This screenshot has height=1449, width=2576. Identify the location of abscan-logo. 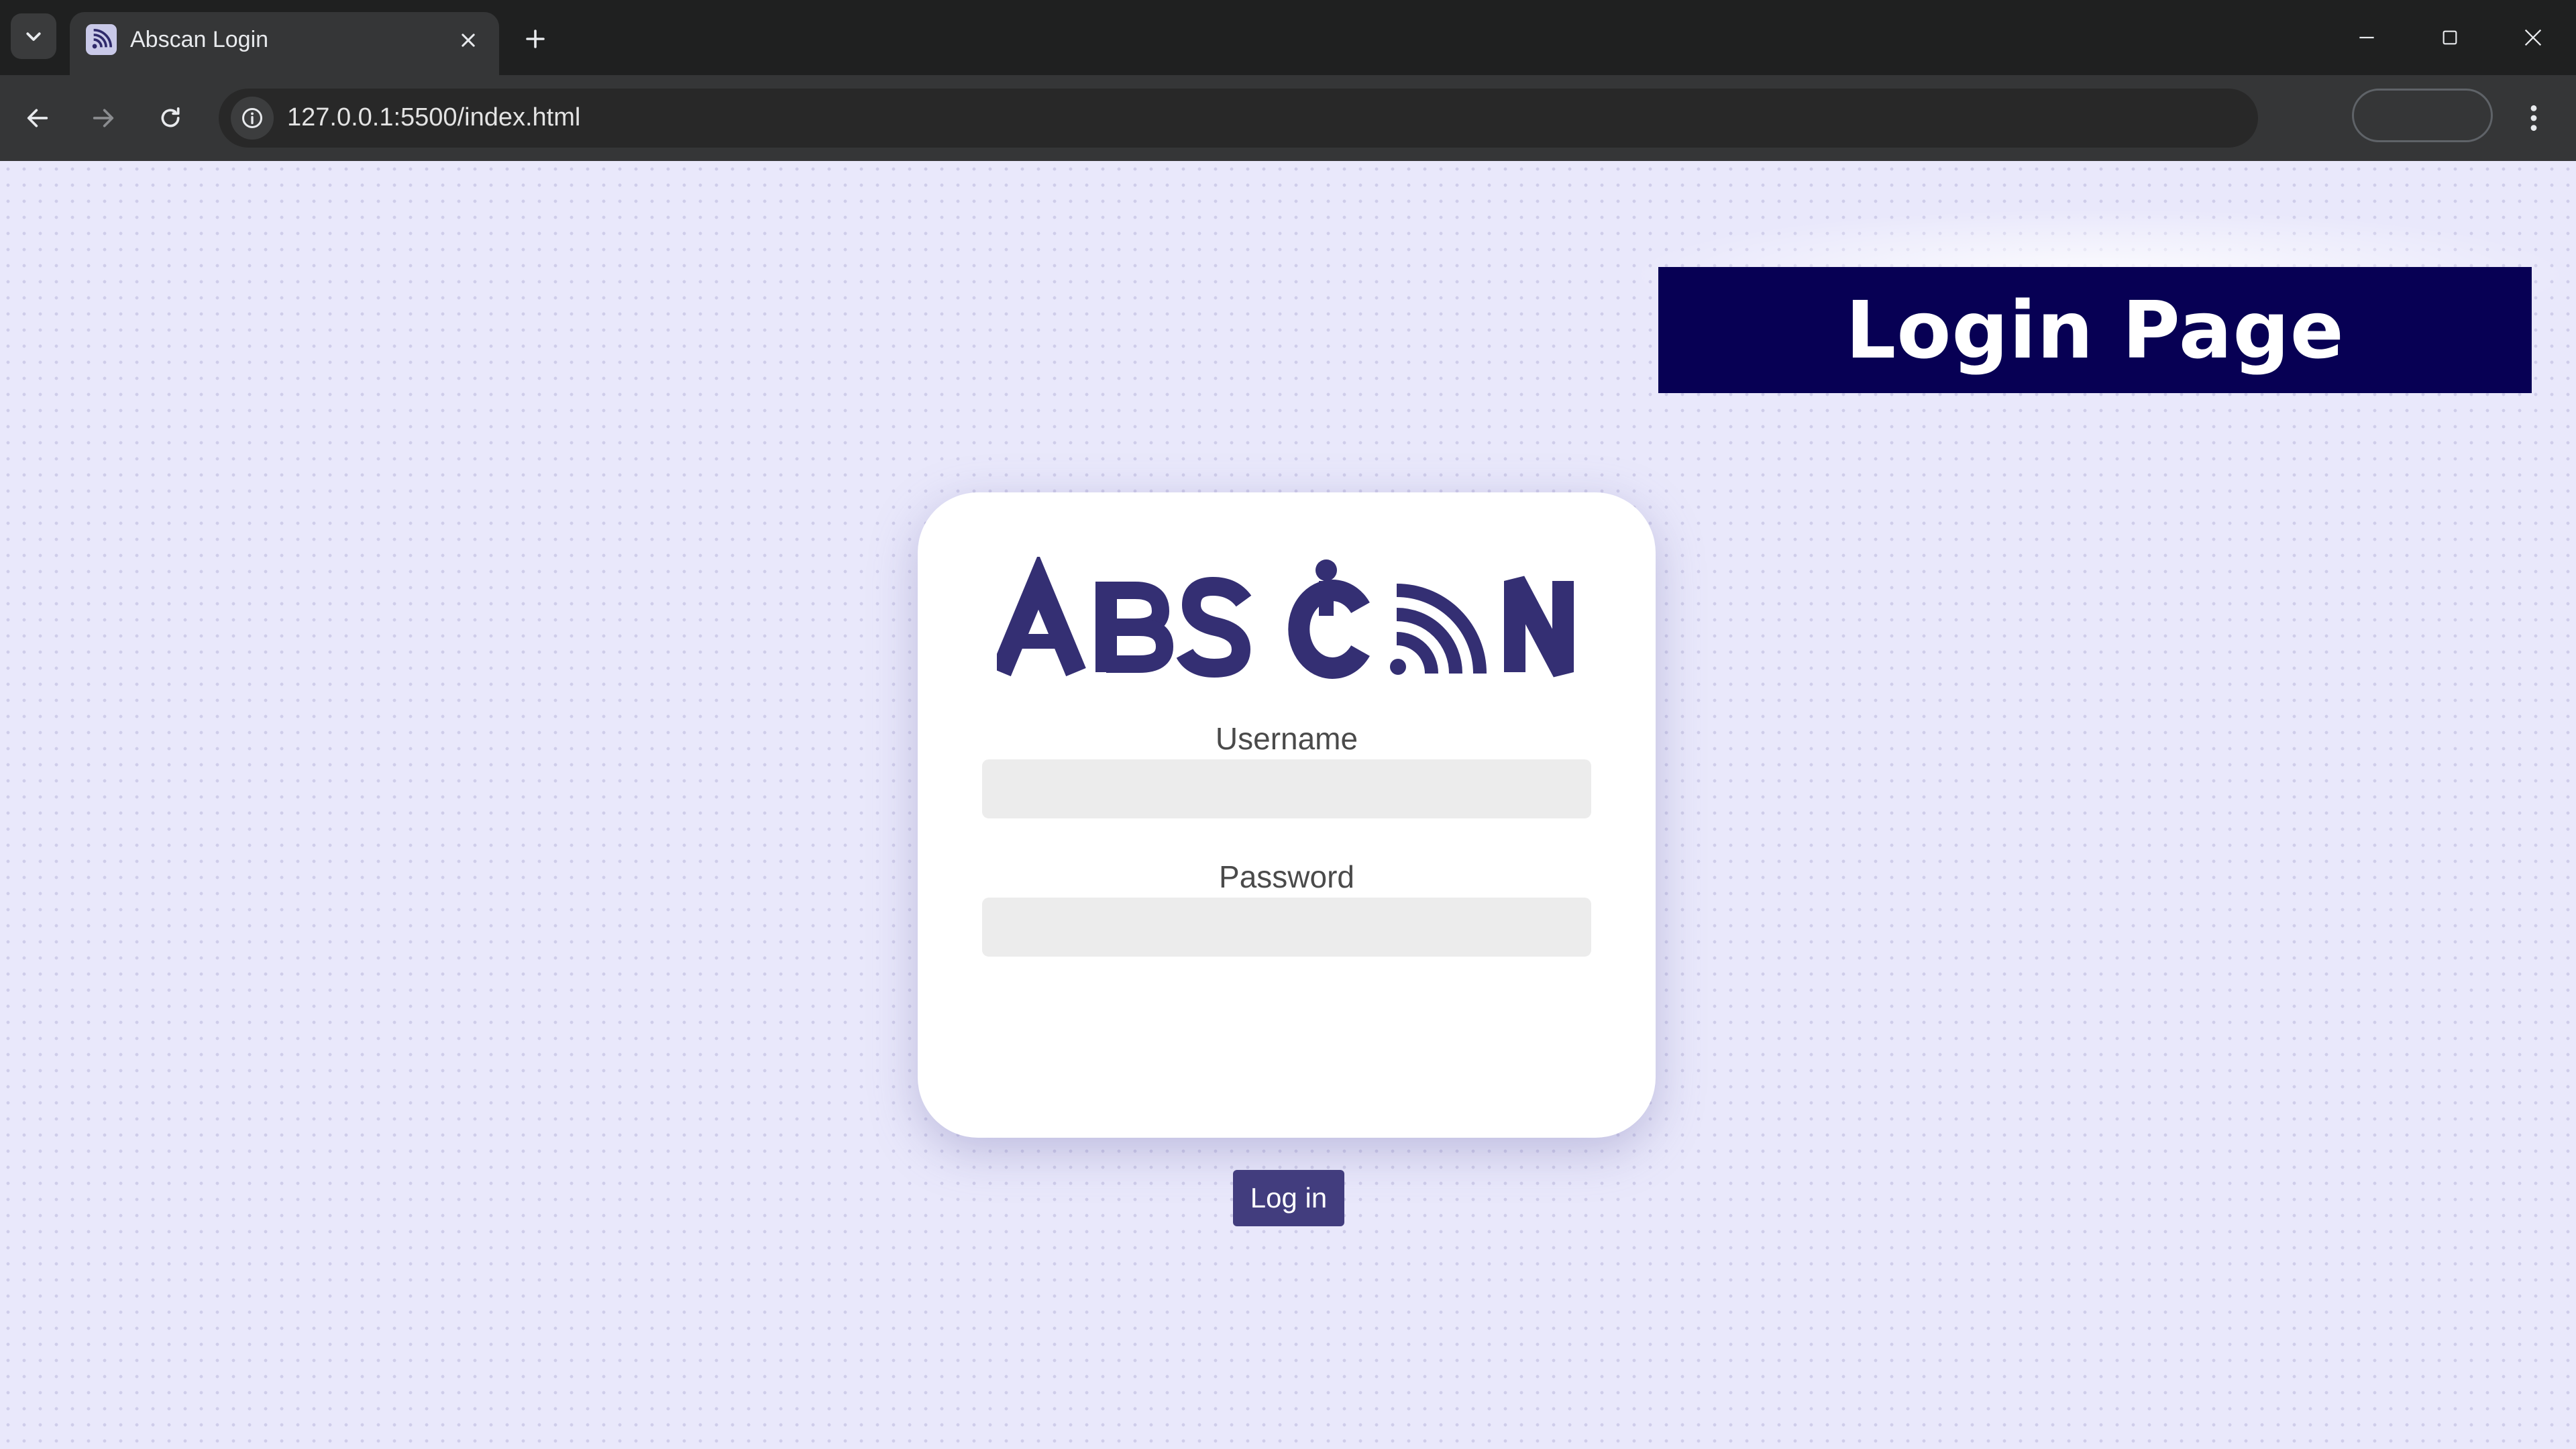
(1285, 618).